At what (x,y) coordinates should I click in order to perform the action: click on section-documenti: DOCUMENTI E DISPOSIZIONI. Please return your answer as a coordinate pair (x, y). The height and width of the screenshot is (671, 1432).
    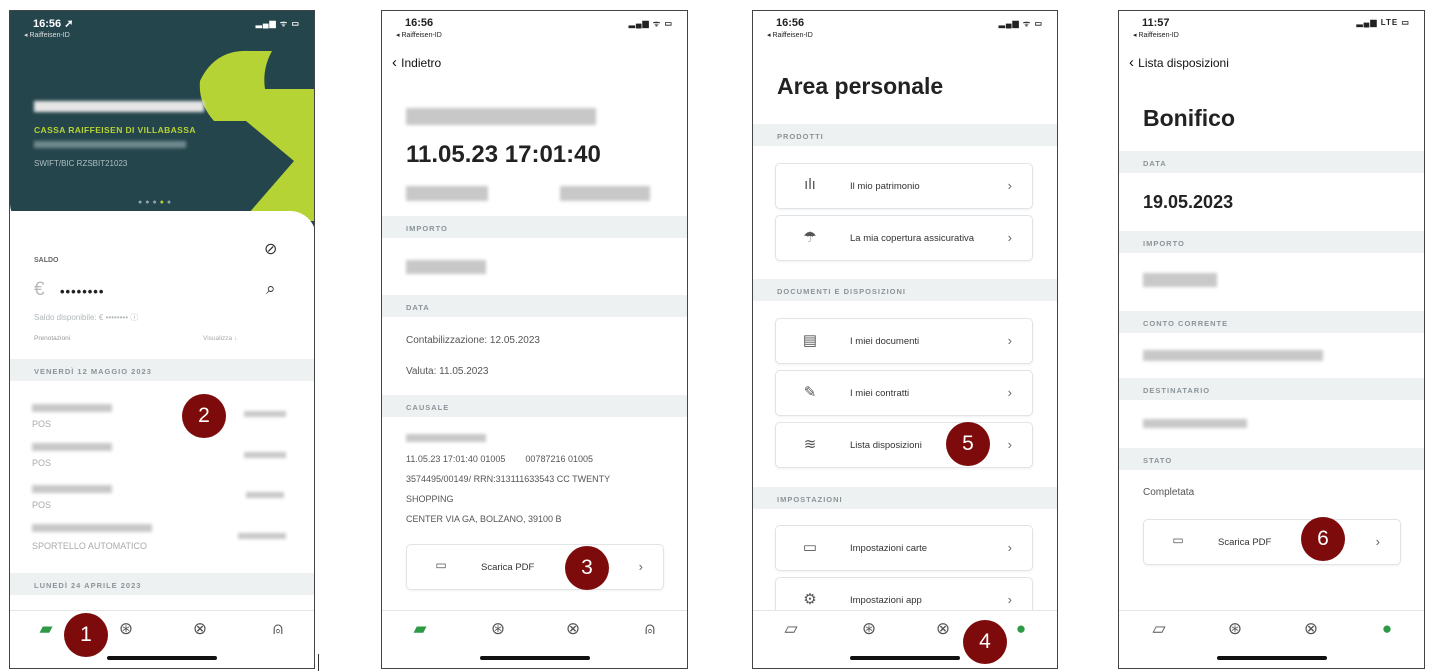
    Looking at the image, I should click on (905, 290).